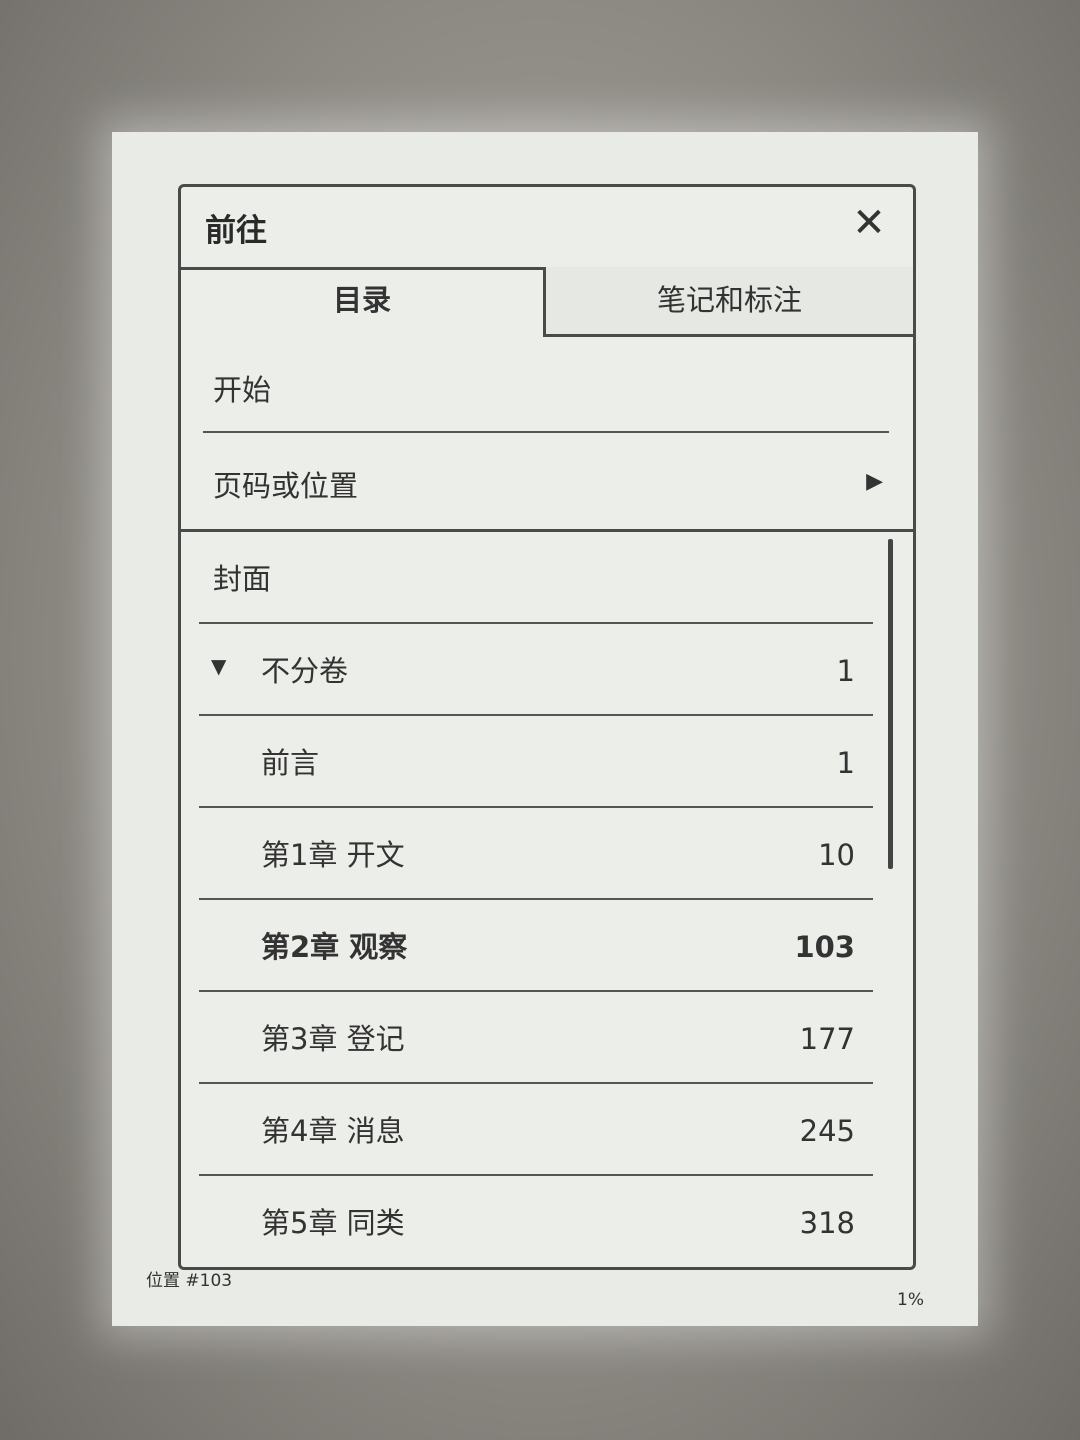 The width and height of the screenshot is (1080, 1440). What do you see at coordinates (242, 579) in the screenshot?
I see `toc-item-title: 封面` at bounding box center [242, 579].